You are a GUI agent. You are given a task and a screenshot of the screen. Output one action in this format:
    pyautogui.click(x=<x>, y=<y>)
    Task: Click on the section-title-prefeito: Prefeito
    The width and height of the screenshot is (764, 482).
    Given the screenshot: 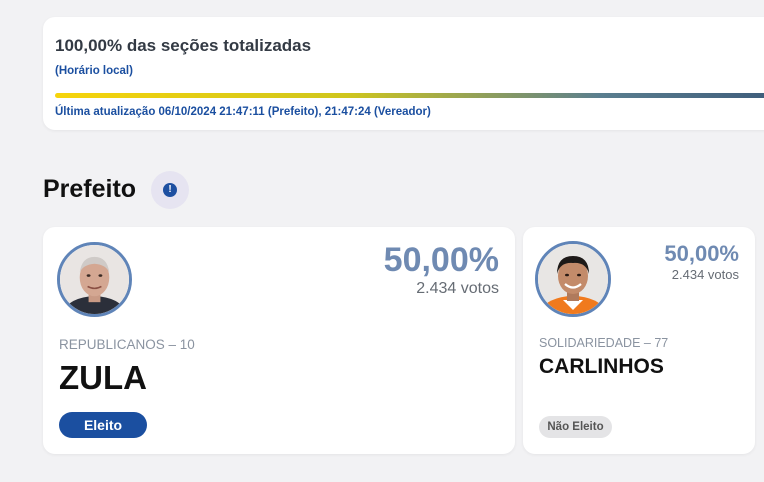 What is the action you would take?
    pyautogui.click(x=90, y=189)
    